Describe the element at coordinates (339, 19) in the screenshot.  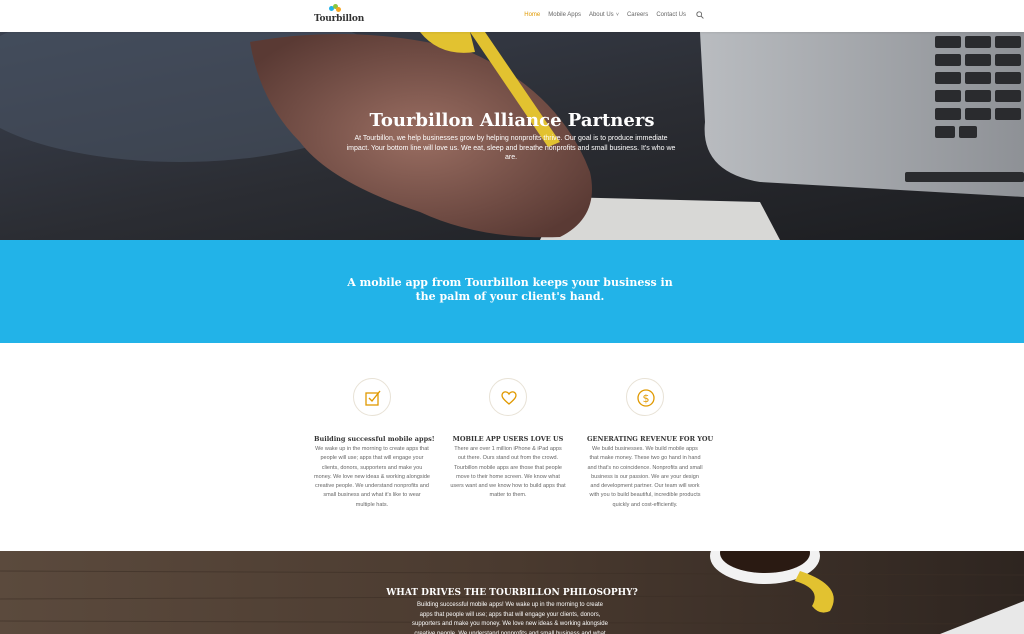
I see `logo-text: Tourbillon` at that location.